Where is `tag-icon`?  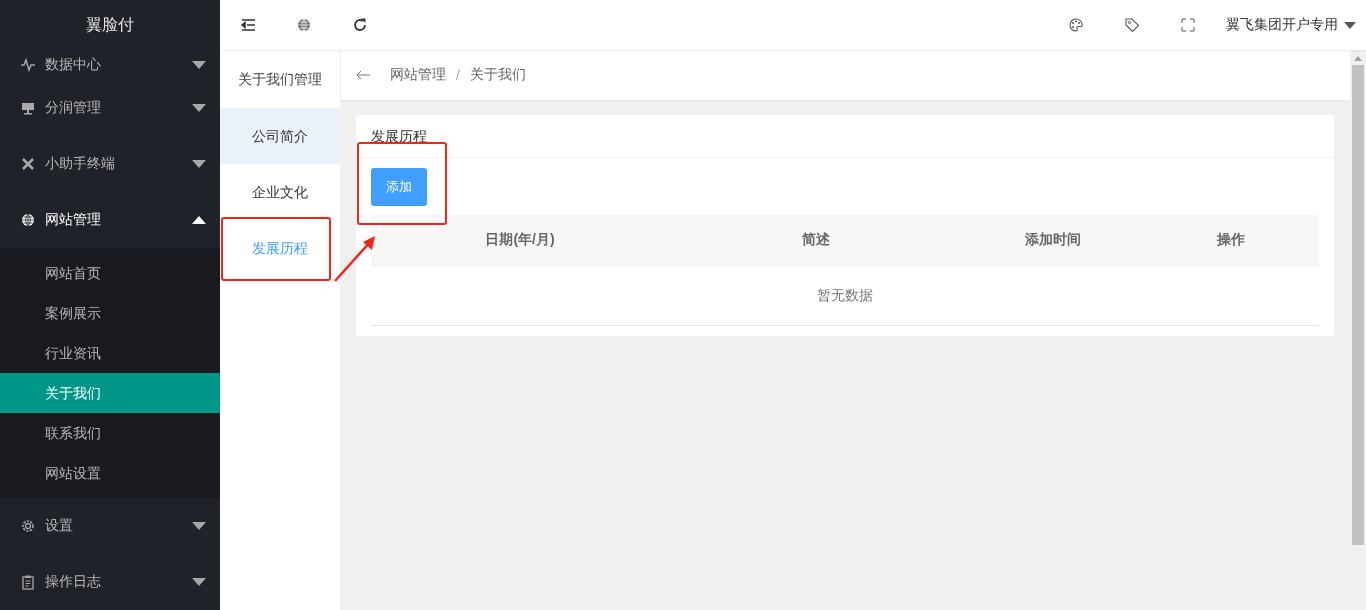 tag-icon is located at coordinates (1132, 25).